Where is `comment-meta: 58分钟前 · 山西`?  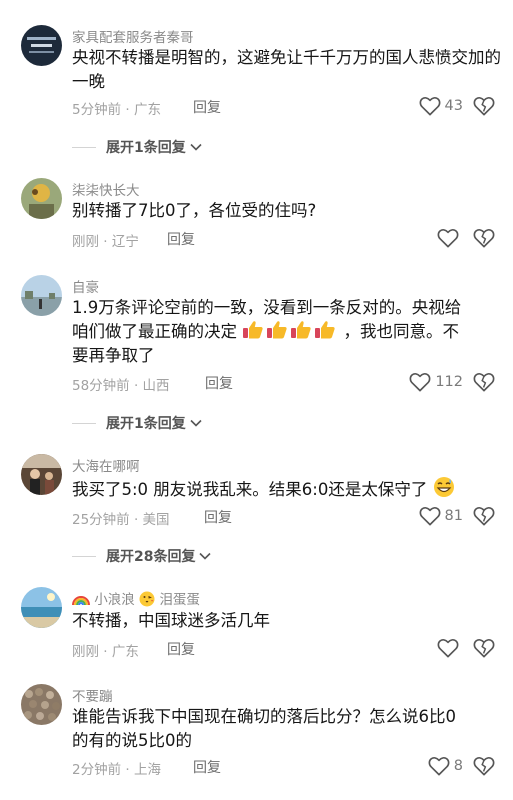 comment-meta: 58分钟前 · 山西 is located at coordinates (121, 386).